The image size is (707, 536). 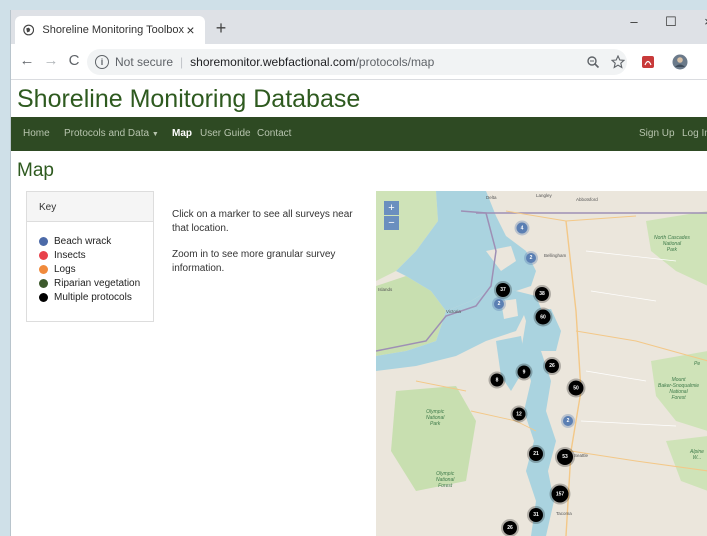 What do you see at coordinates (107, 133) in the screenshot?
I see `nav-protocols-label: Protocols and Data` at bounding box center [107, 133].